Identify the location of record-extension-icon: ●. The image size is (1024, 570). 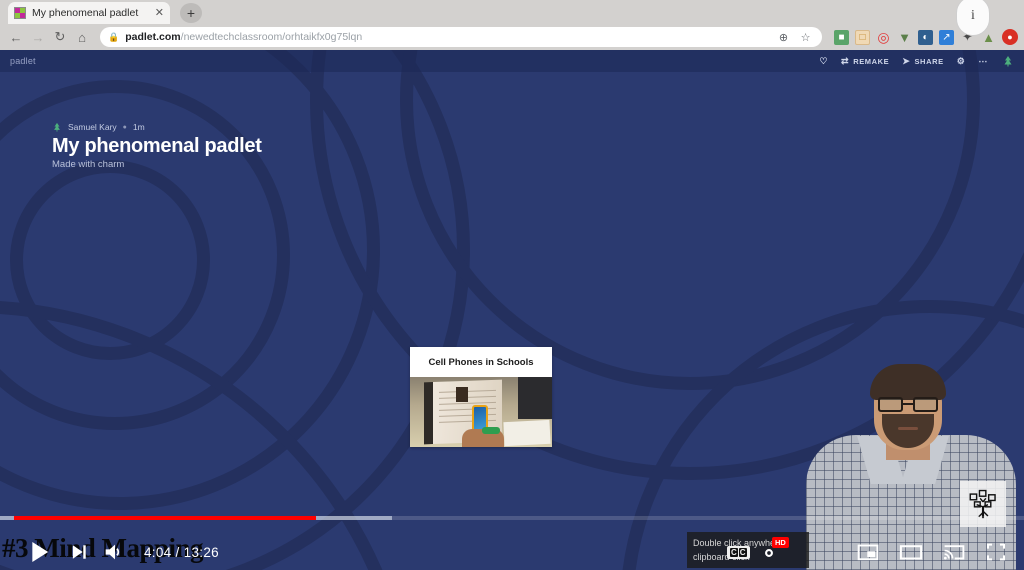
(1010, 37).